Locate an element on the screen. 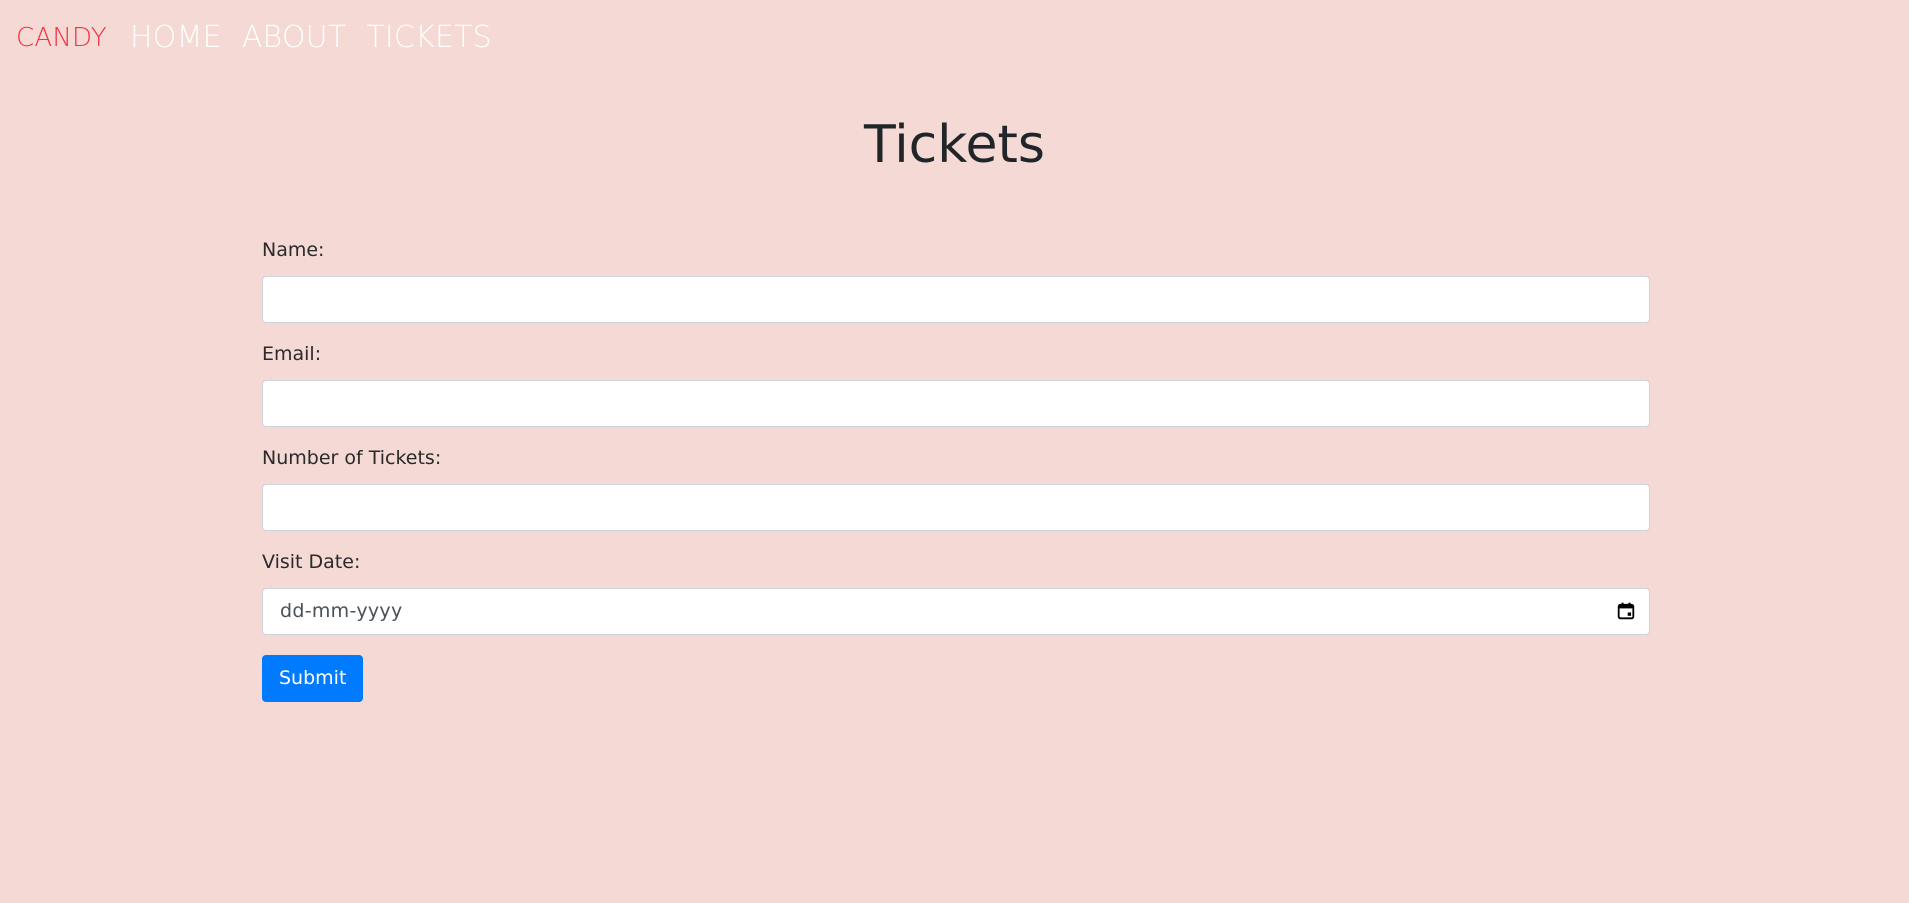  visit-date-group: Visit Date: dd-mm-yyyy is located at coordinates (956, 591).